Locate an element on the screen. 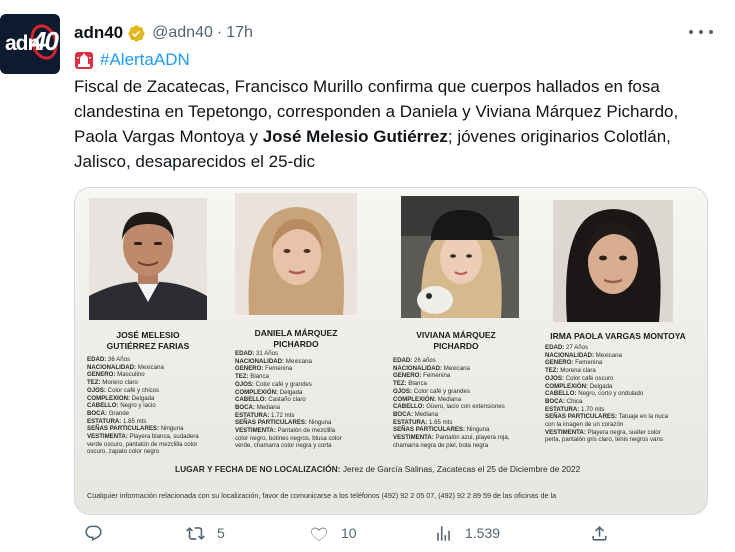 The width and height of the screenshot is (735, 552). detail-row: CABELLO: Negro, corto y ondulado is located at coordinates (624, 394).